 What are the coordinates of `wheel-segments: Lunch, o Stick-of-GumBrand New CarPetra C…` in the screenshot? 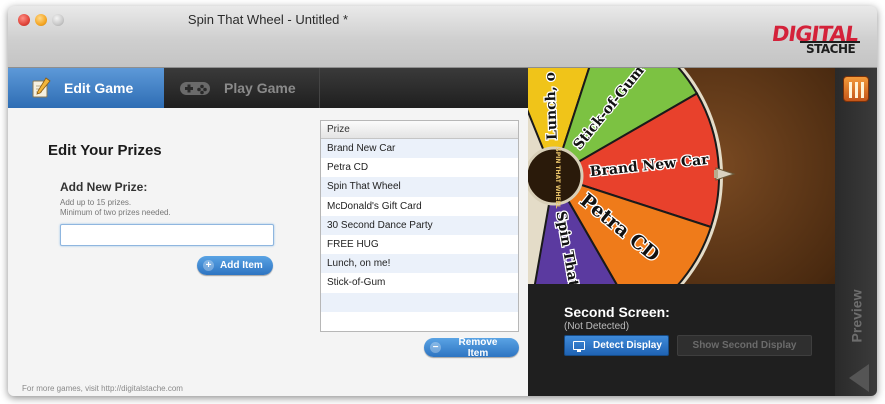 It's located at (625, 176).